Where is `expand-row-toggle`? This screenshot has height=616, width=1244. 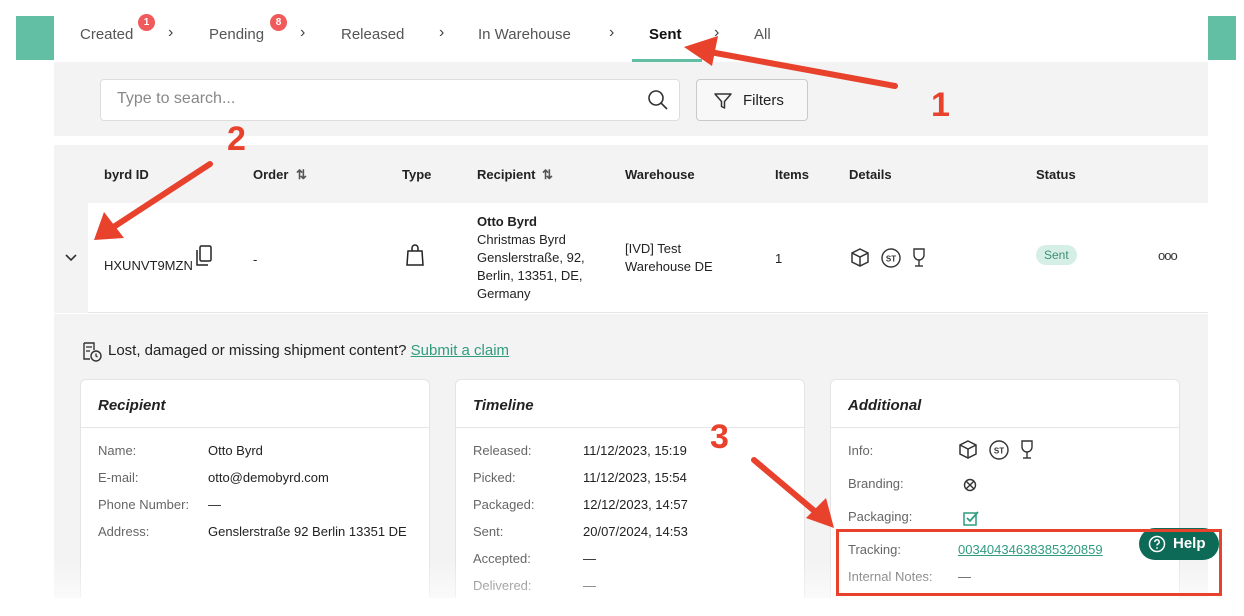
expand-row-toggle is located at coordinates (71, 258).